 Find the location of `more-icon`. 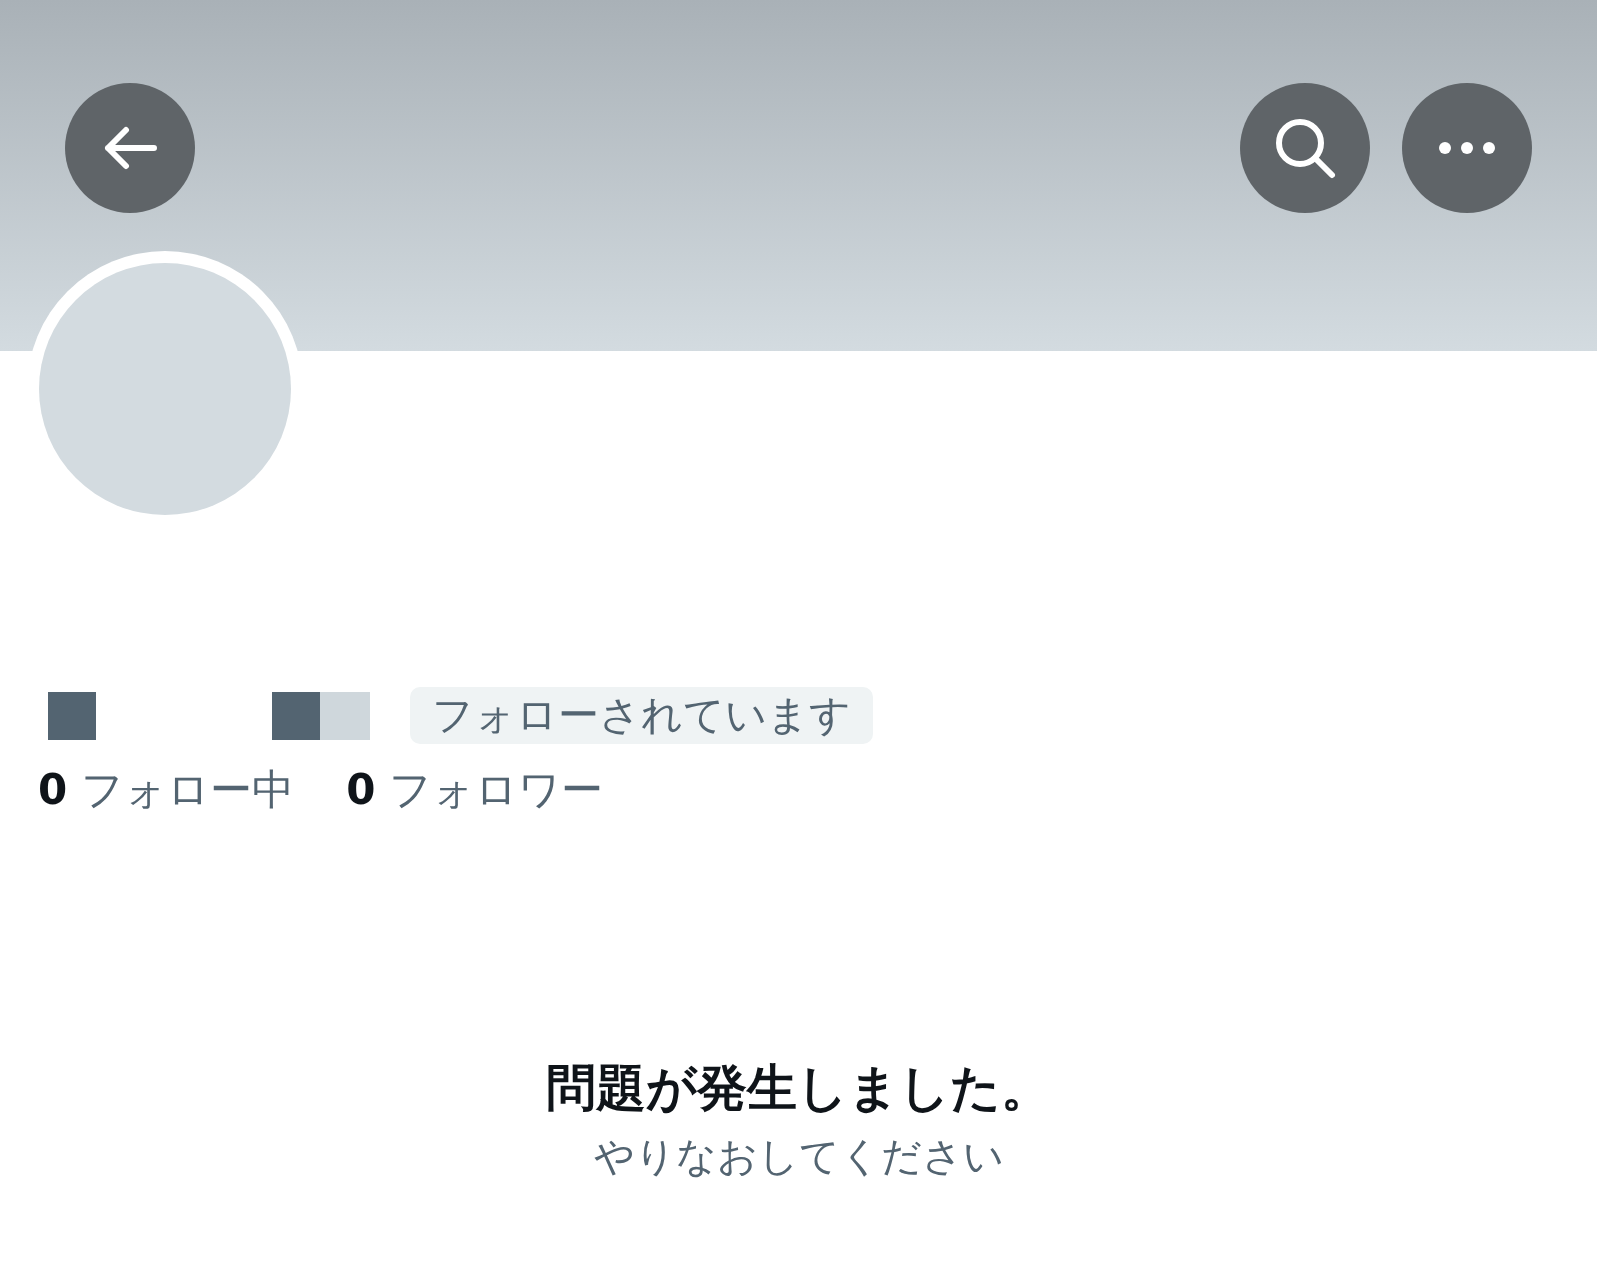

more-icon is located at coordinates (1467, 148).